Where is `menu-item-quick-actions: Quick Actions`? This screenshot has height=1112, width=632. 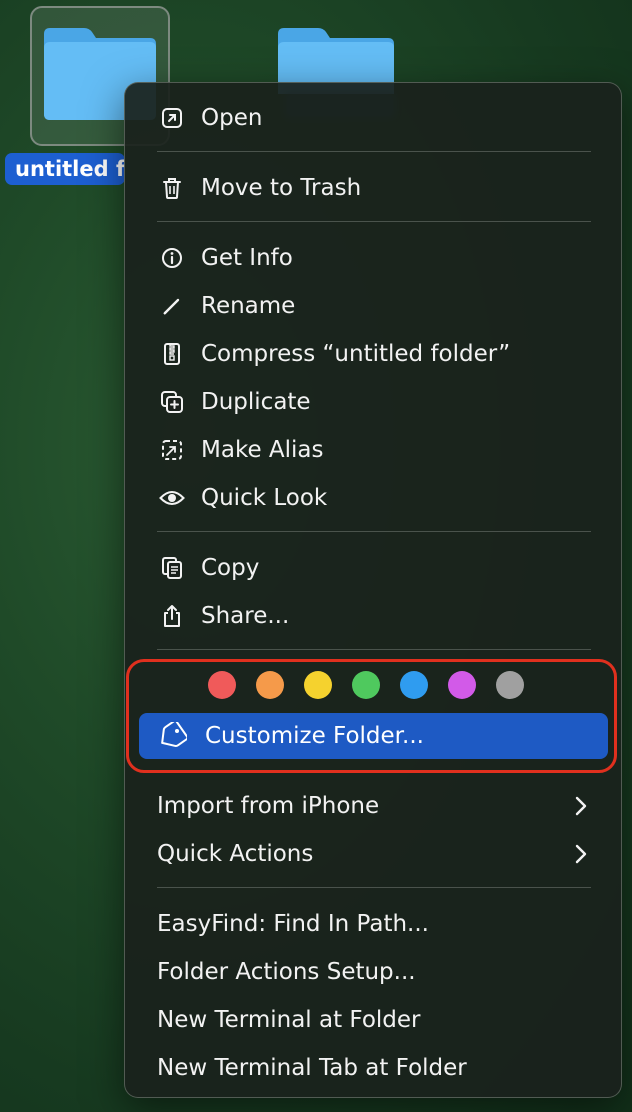
menu-item-quick-actions: Quick Actions is located at coordinates (373, 854).